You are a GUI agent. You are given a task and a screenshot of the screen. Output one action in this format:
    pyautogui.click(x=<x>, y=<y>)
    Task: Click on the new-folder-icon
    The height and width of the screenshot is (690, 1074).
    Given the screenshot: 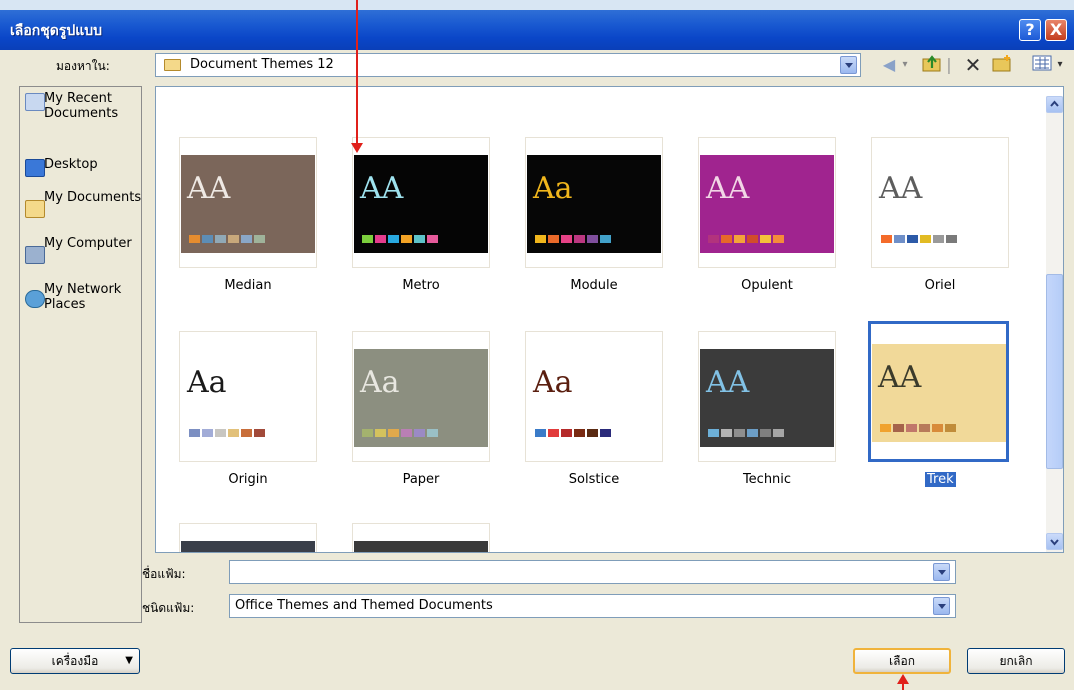 What is the action you would take?
    pyautogui.click(x=1002, y=65)
    